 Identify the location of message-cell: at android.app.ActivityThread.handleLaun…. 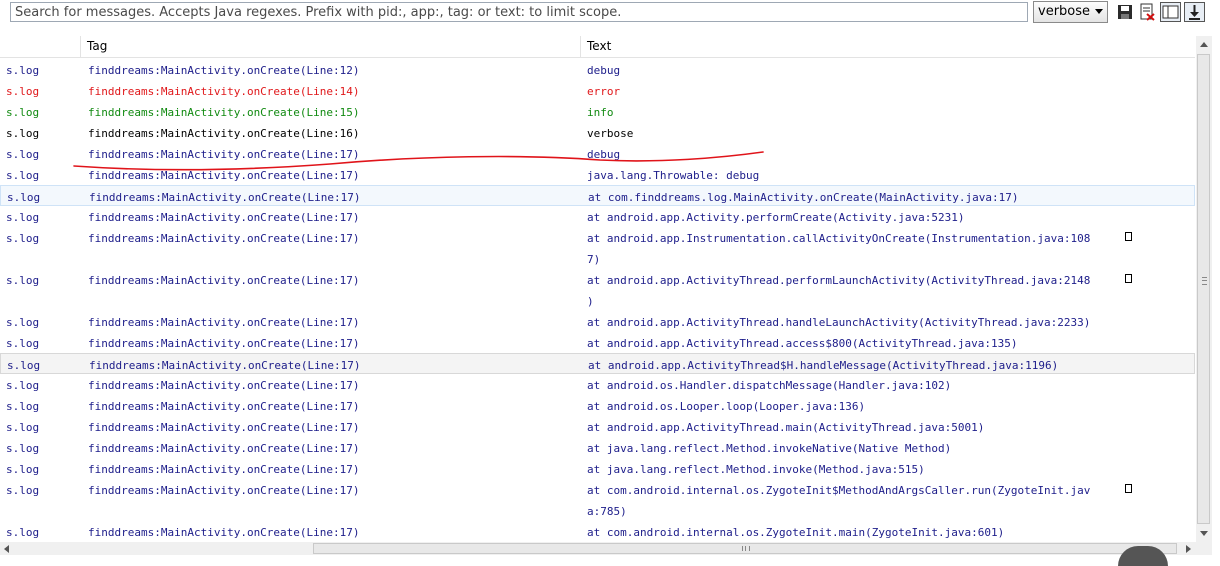
(839, 322).